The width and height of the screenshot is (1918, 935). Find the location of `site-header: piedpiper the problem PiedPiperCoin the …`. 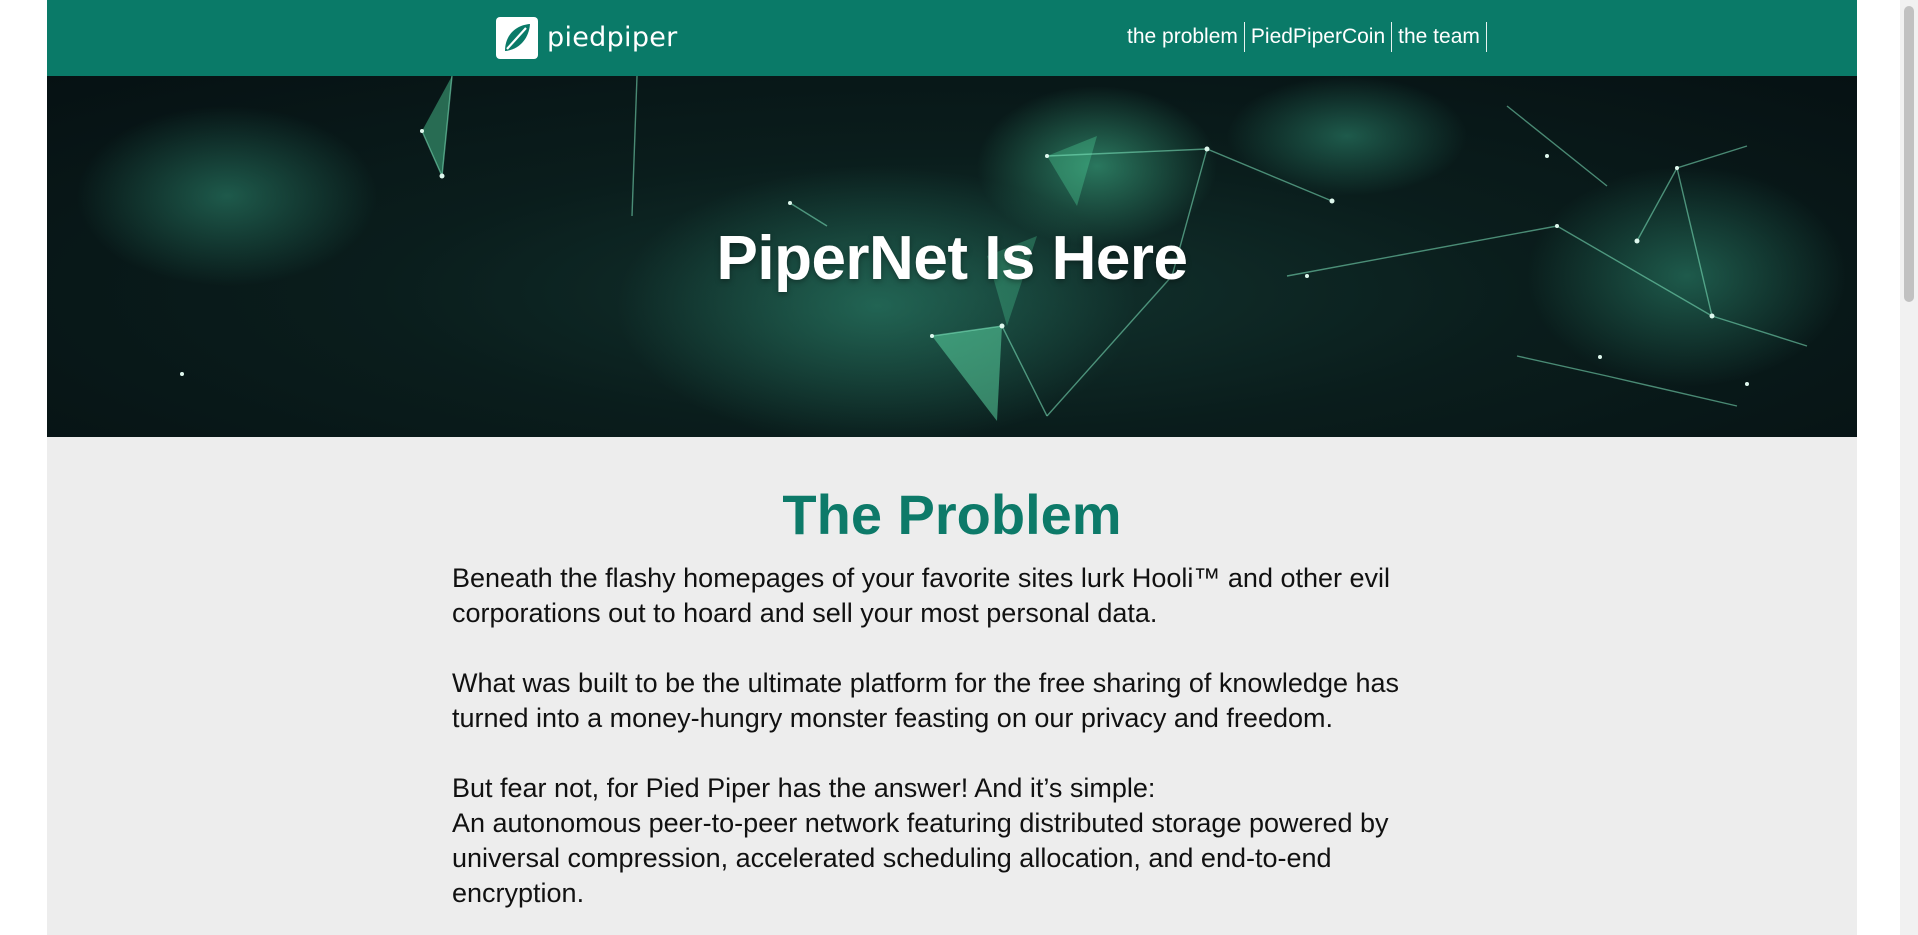

site-header: piedpiper the problem PiedPiperCoin the … is located at coordinates (952, 38).